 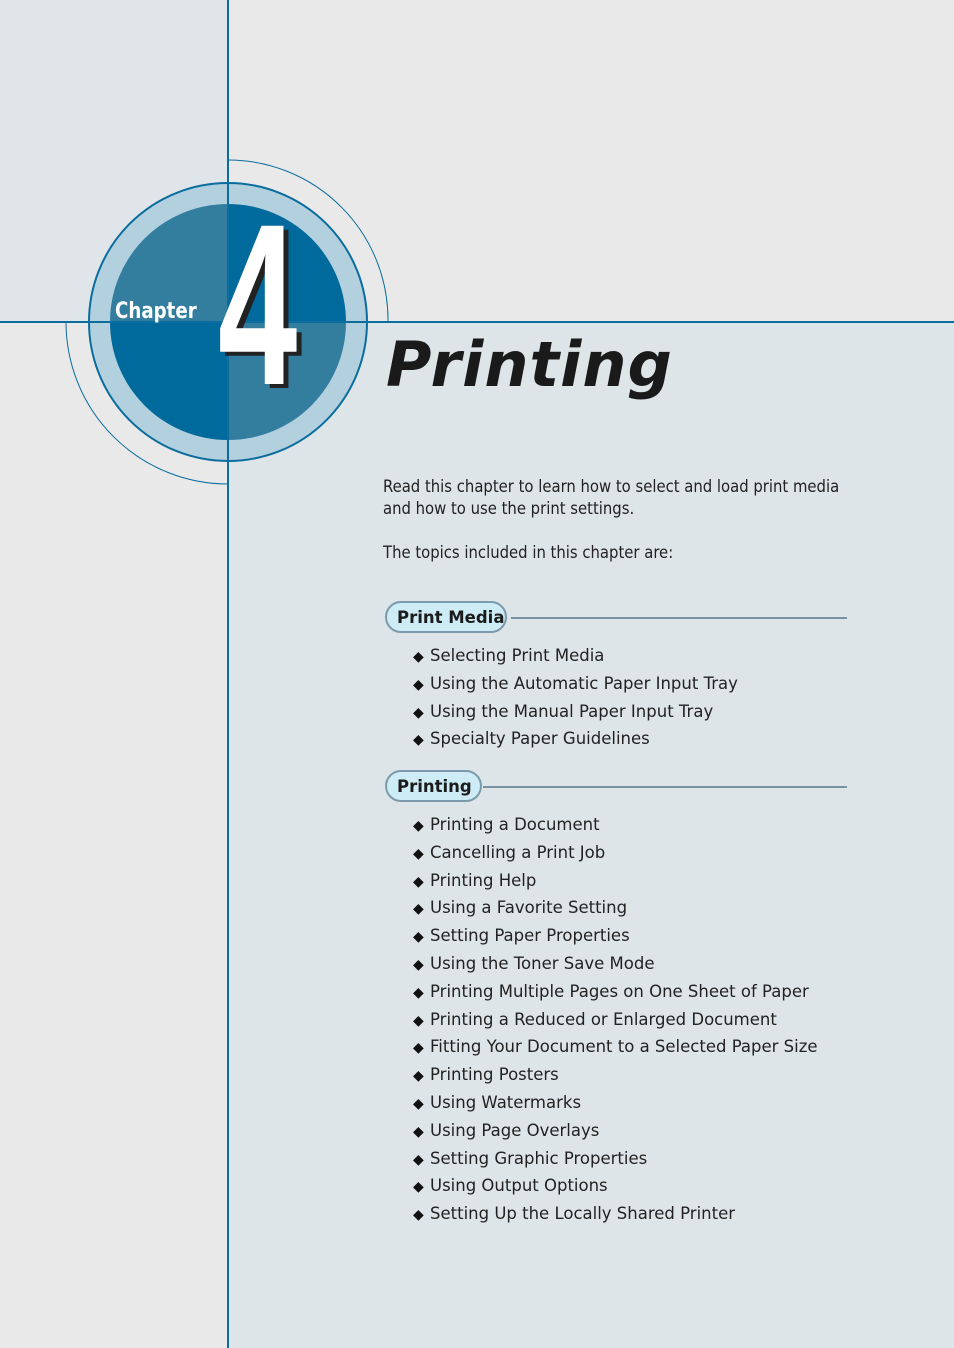 I want to click on section-header-printing: Printing, so click(x=616, y=787).